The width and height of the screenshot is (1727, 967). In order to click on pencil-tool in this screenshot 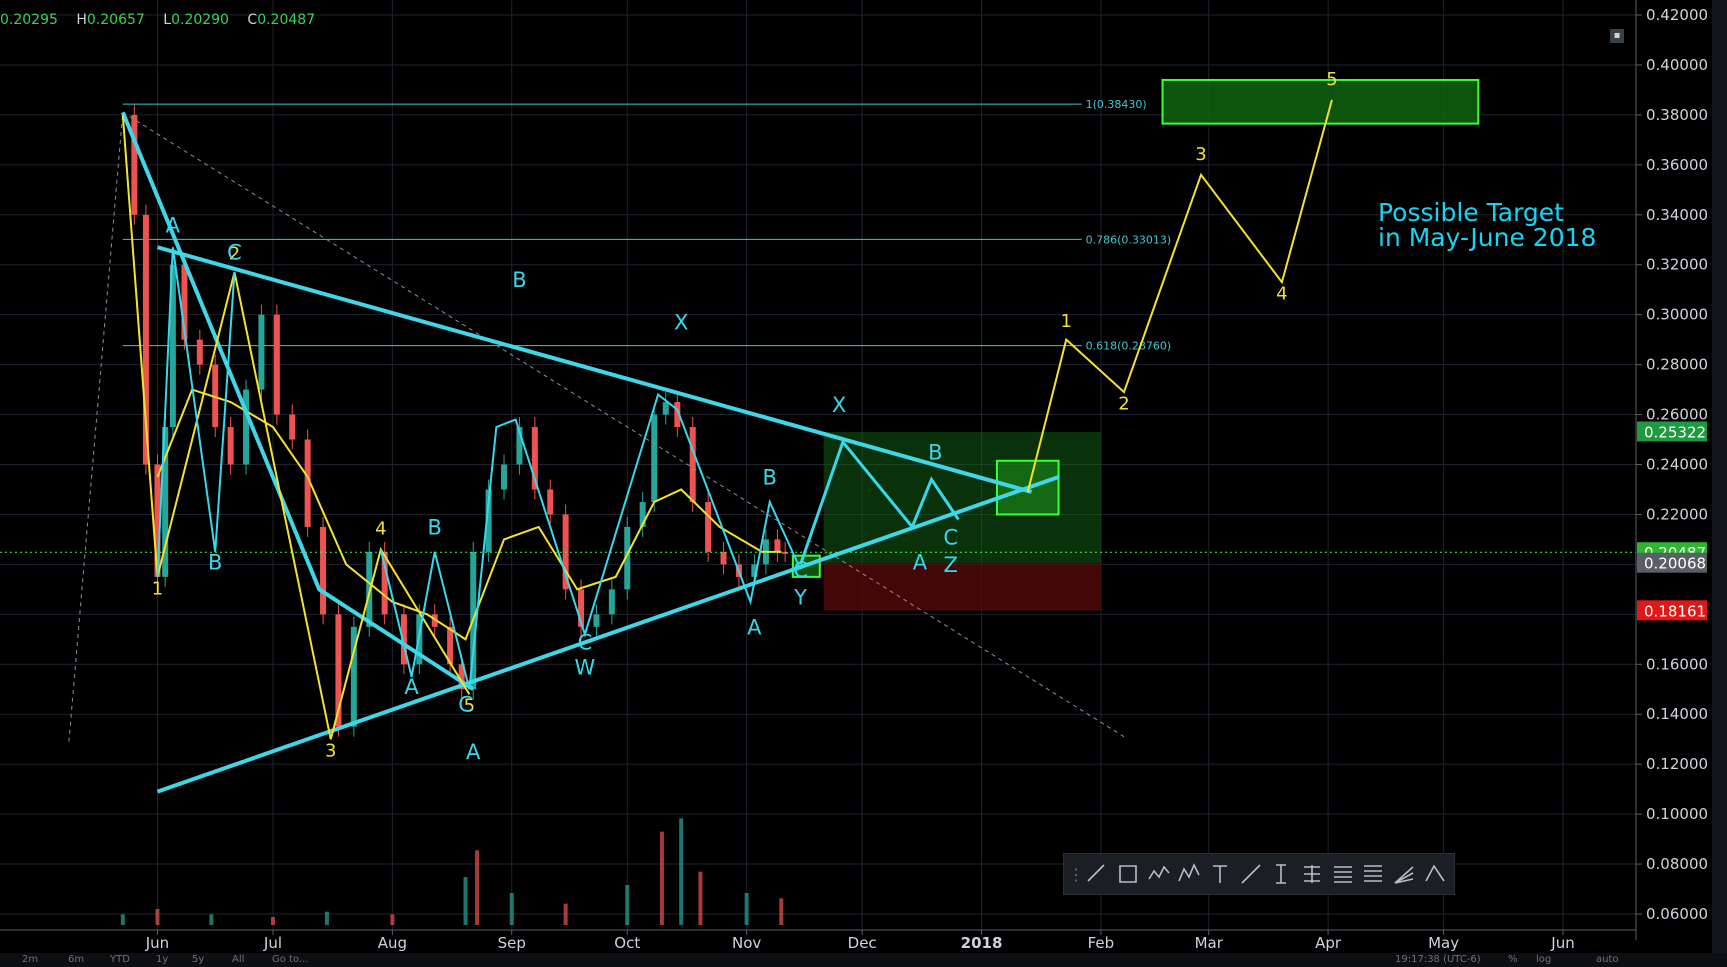, I will do `click(1097, 874)`.